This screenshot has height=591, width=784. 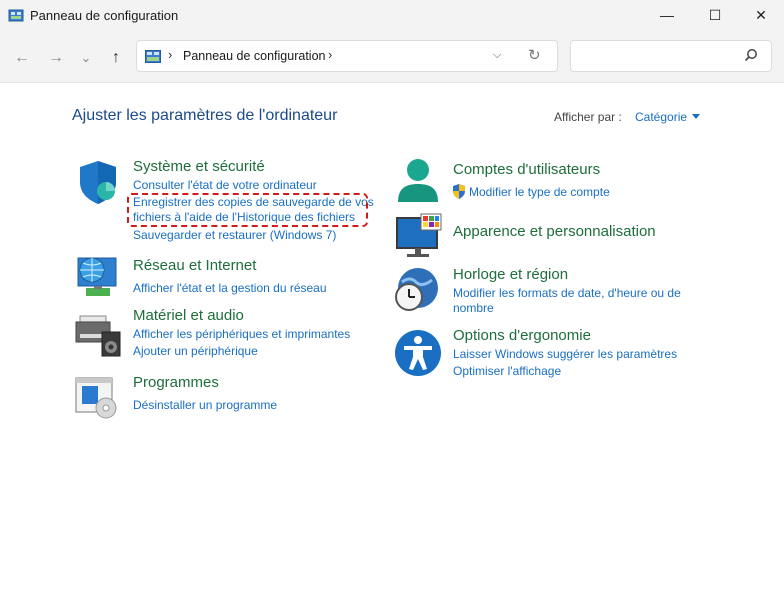 I want to click on up-button: ↑, so click(x=116, y=58).